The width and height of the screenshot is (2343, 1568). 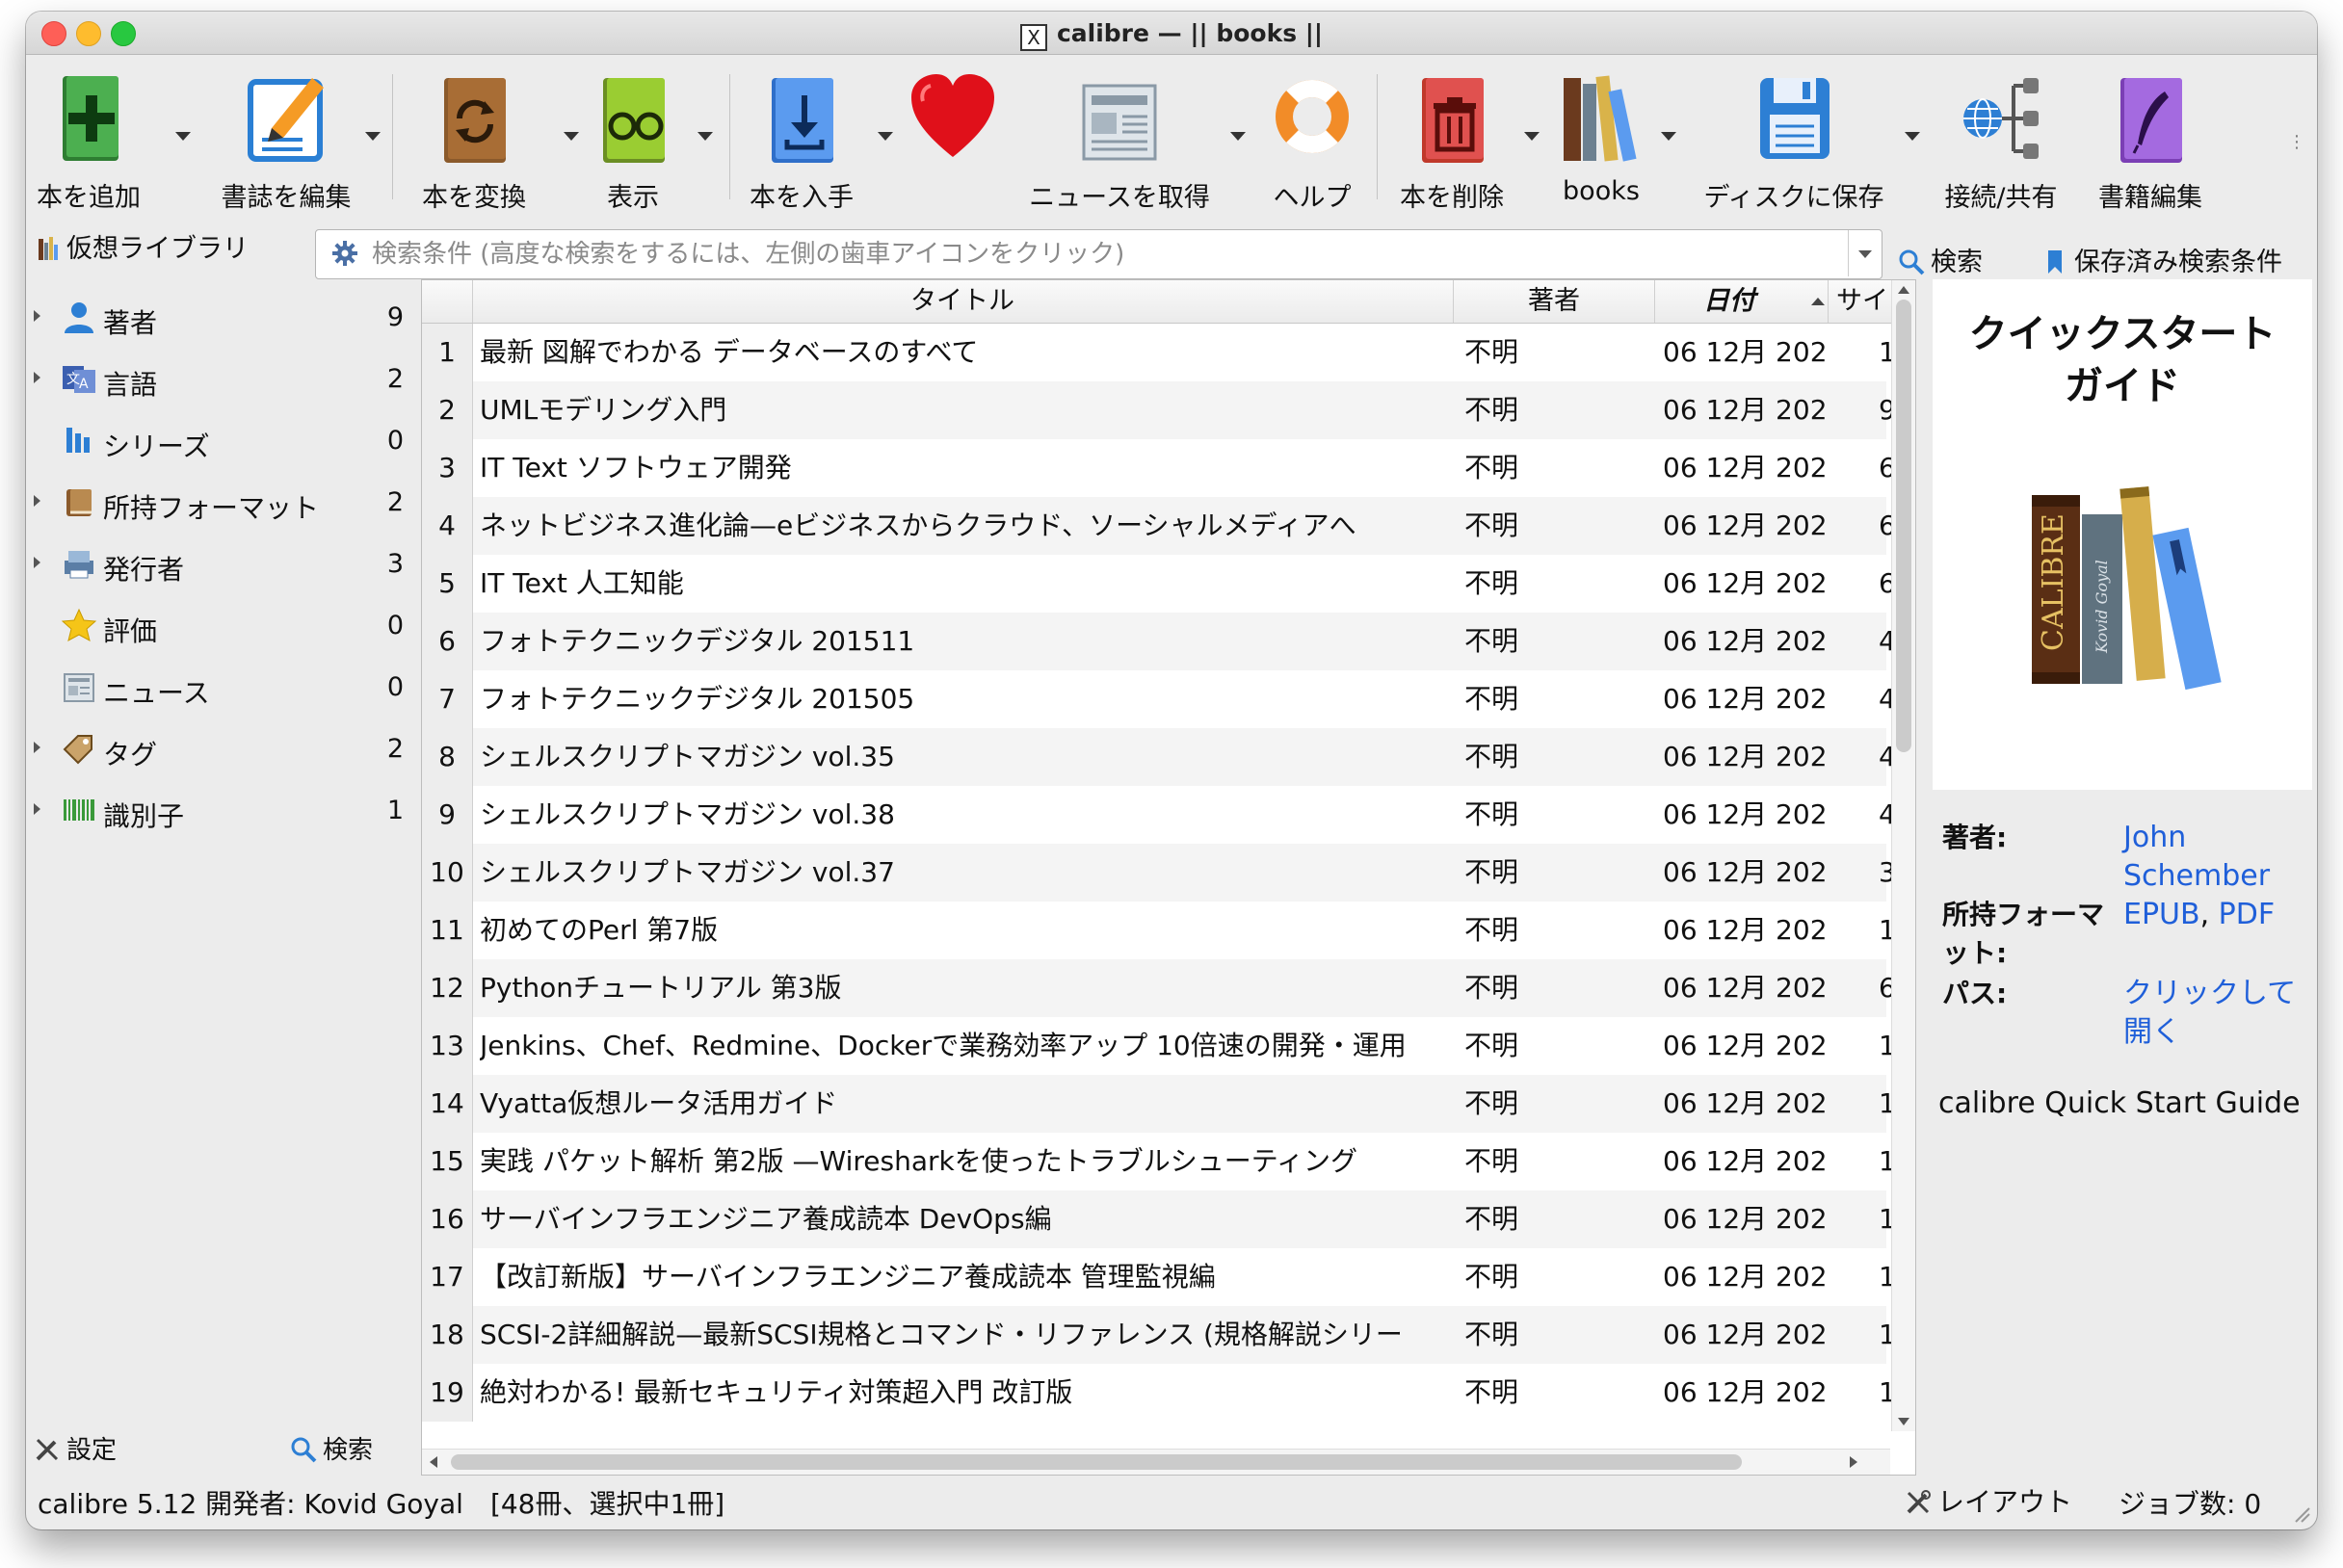 I want to click on remove-book-button: 本を削除, so click(x=1452, y=144).